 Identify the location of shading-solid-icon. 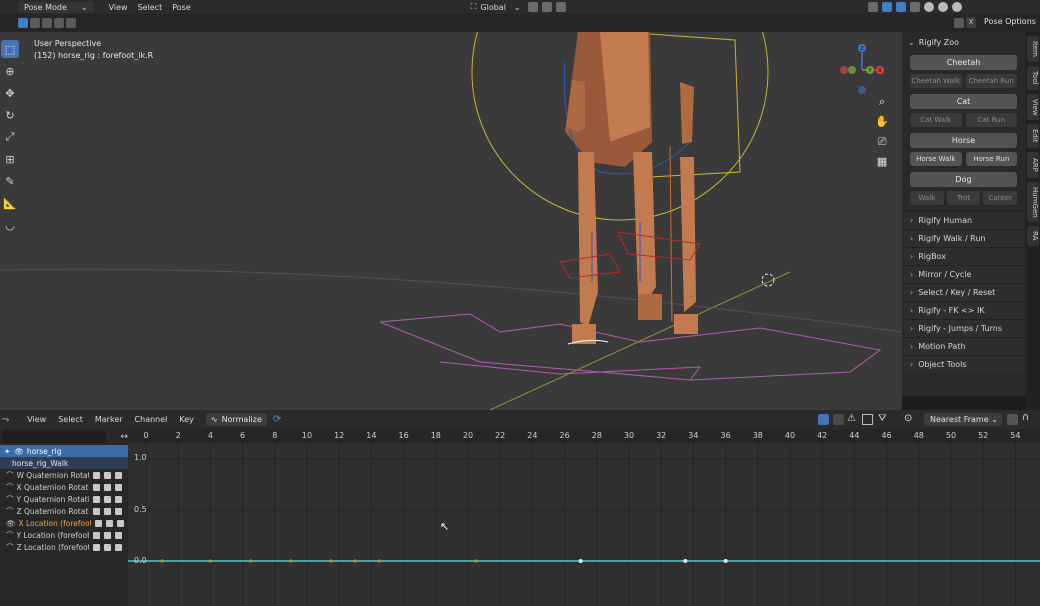
(928, 7).